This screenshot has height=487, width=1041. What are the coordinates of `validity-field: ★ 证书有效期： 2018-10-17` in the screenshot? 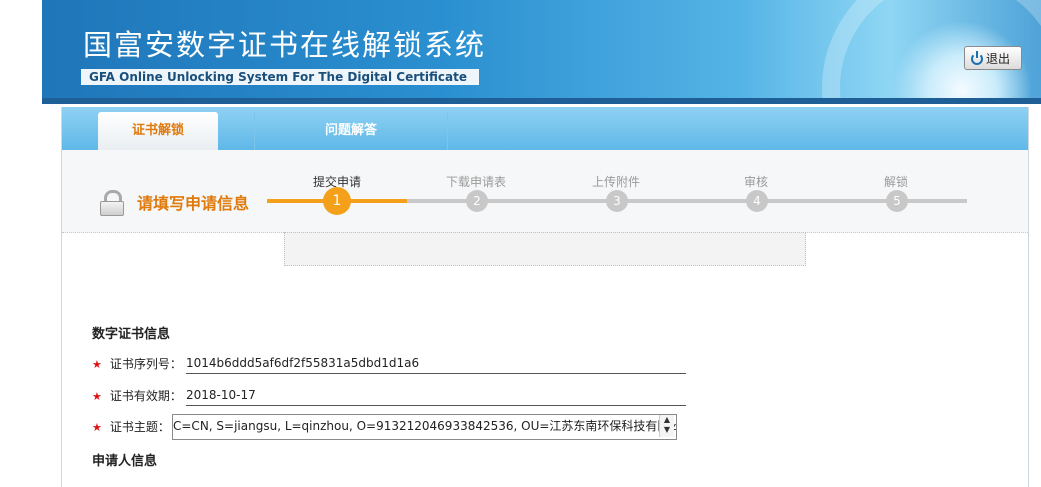 It's located at (389, 396).